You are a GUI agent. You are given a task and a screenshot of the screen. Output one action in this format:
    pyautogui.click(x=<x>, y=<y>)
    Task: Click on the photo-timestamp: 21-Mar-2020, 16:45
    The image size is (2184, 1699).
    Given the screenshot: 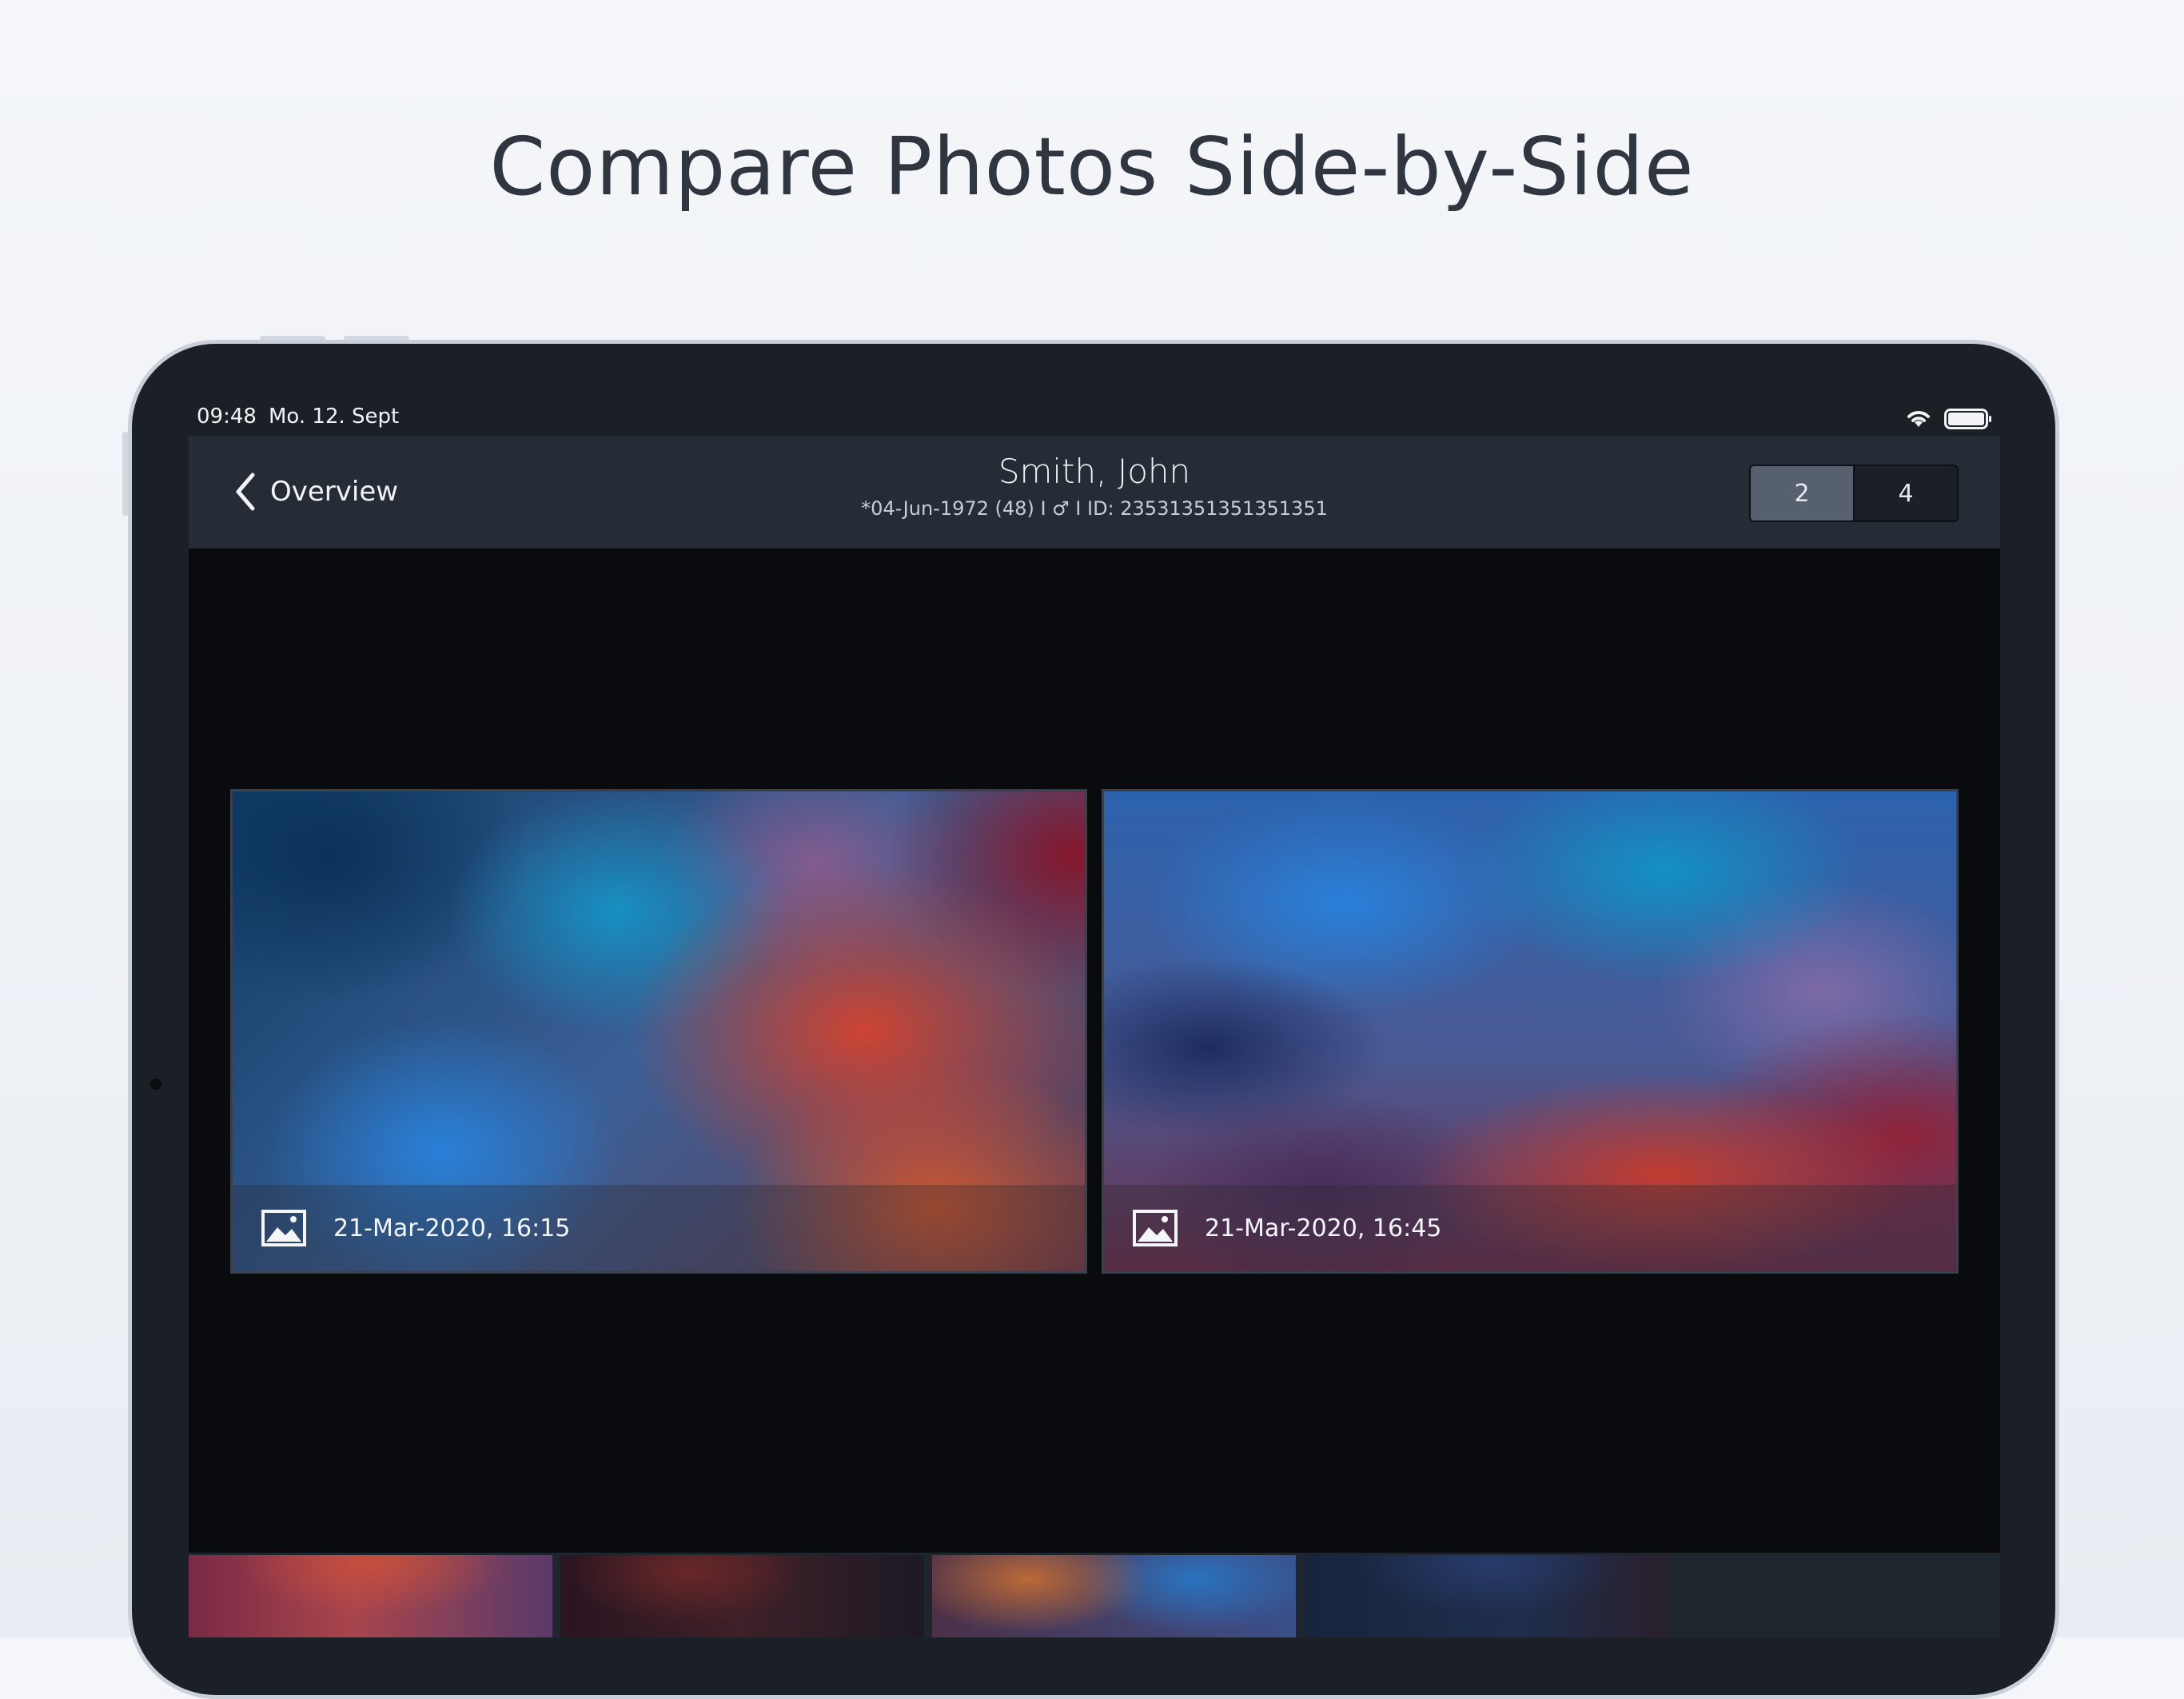 What is the action you would take?
    pyautogui.click(x=1323, y=1228)
    